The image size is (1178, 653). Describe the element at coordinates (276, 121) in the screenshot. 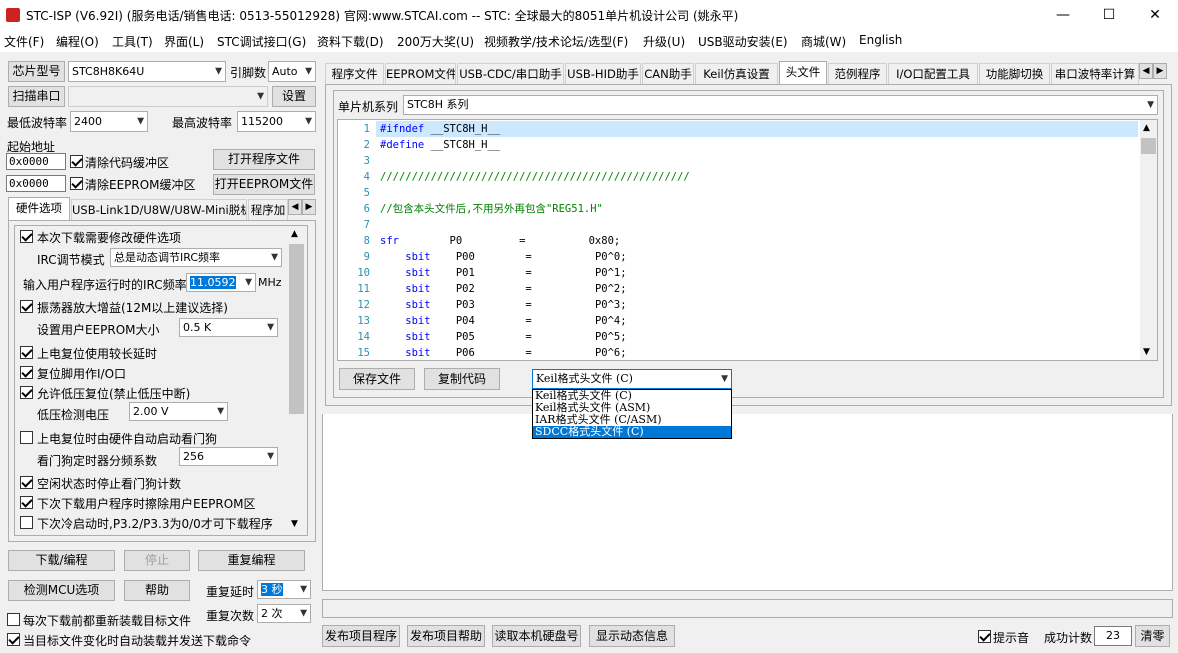

I see `max-baud-select: 115200 ▼` at that location.